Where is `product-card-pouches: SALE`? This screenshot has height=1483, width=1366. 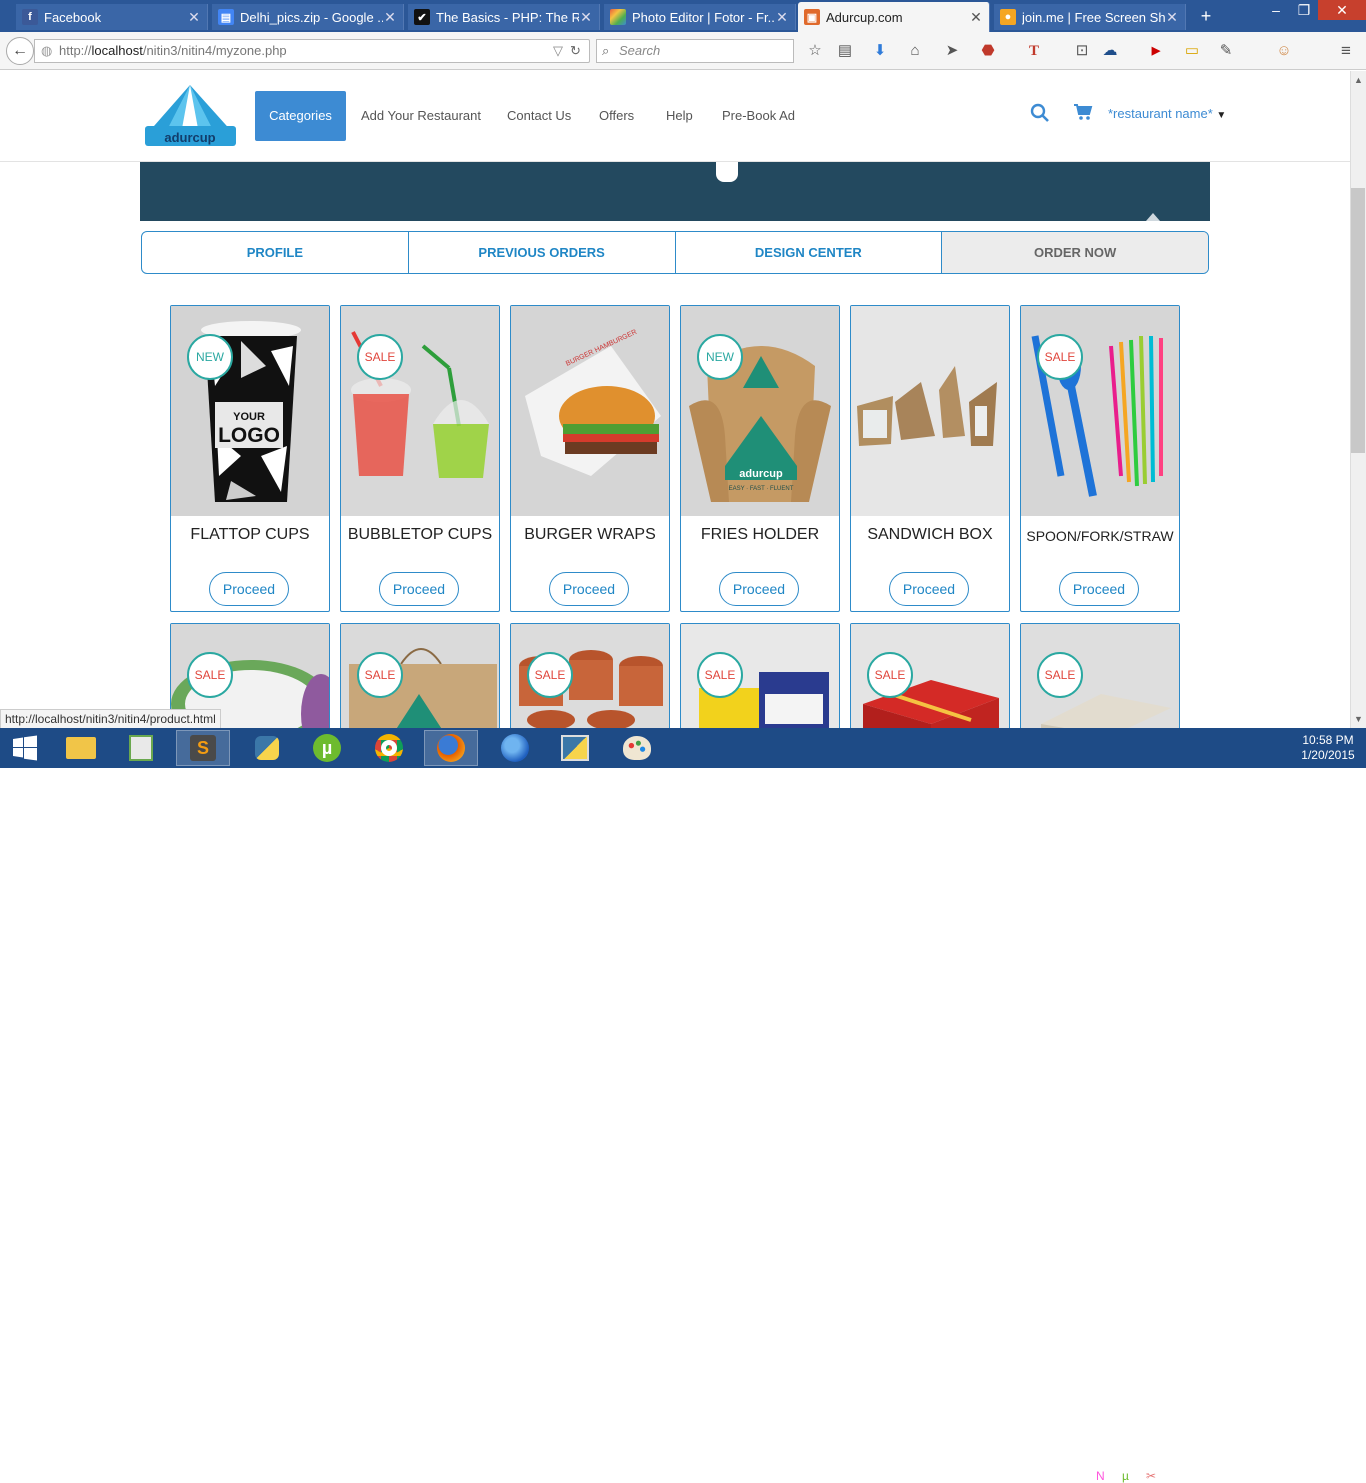 product-card-pouches: SALE is located at coordinates (760, 683).